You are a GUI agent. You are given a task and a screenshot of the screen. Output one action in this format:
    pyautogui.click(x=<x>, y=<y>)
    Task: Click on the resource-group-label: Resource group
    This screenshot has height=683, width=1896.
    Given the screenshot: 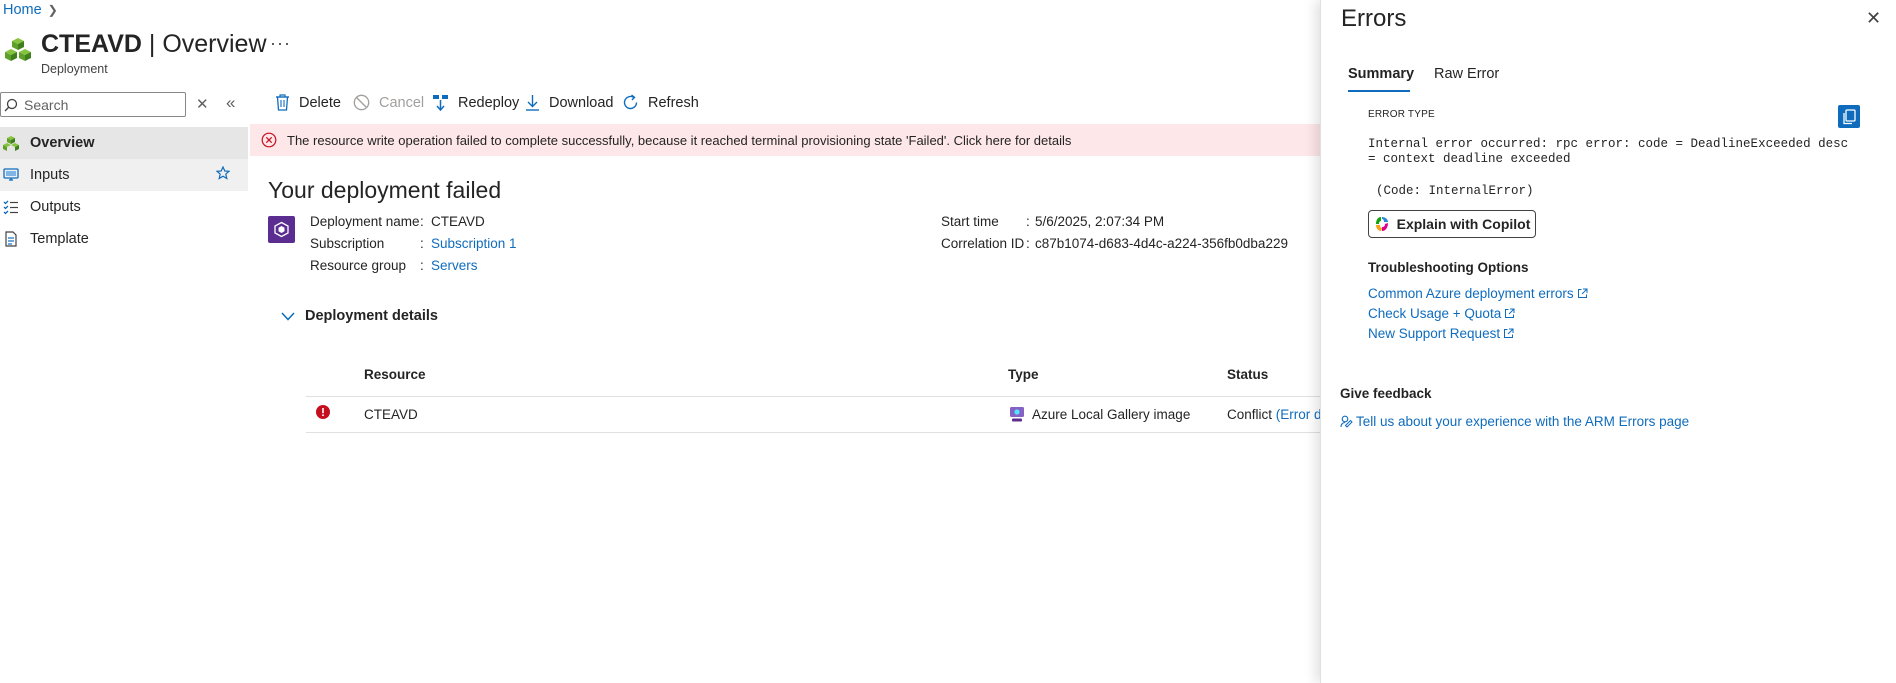 What is the action you would take?
    pyautogui.click(x=358, y=265)
    